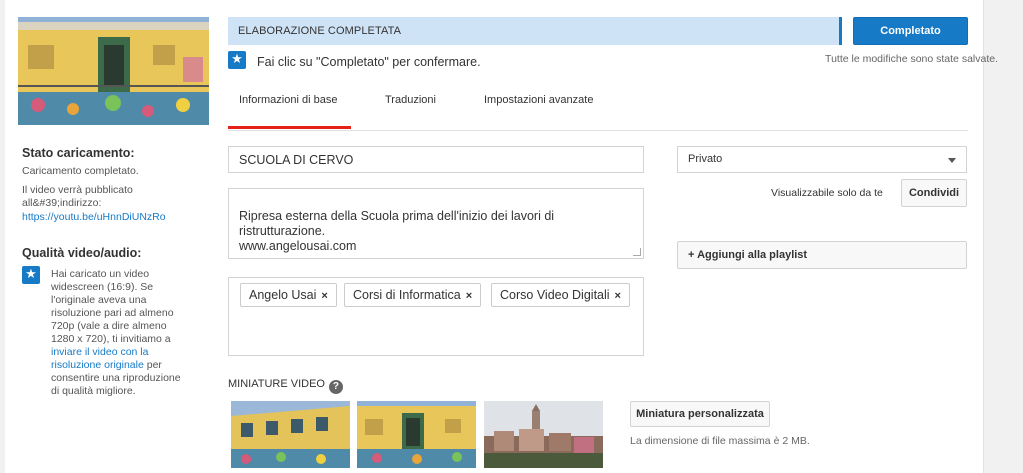  Describe the element at coordinates (237, 60) in the screenshot. I see `confirm-star-icon: ★` at that location.